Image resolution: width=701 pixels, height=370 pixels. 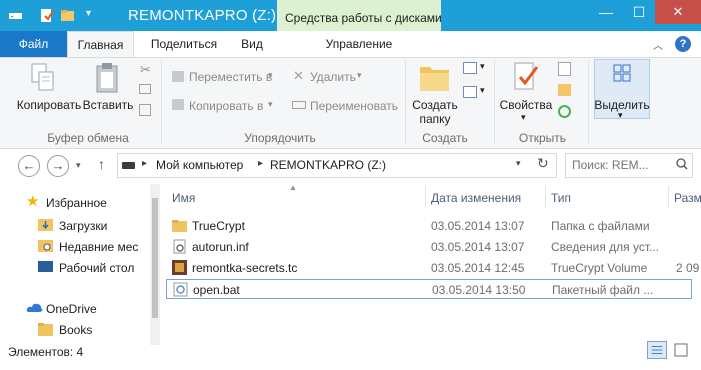 What do you see at coordinates (333, 77) in the screenshot?
I see `delete-button: Удалить` at bounding box center [333, 77].